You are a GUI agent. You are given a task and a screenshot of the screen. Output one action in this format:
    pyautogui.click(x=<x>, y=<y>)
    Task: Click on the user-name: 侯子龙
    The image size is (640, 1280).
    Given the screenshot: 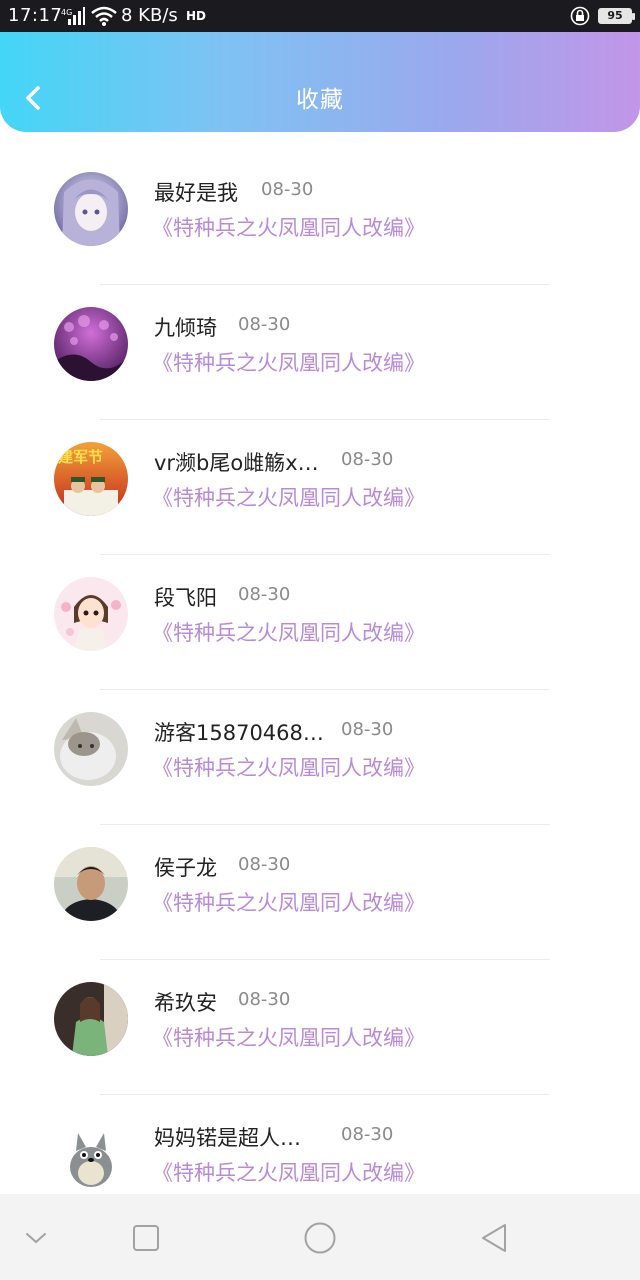 What is the action you would take?
    pyautogui.click(x=185, y=868)
    